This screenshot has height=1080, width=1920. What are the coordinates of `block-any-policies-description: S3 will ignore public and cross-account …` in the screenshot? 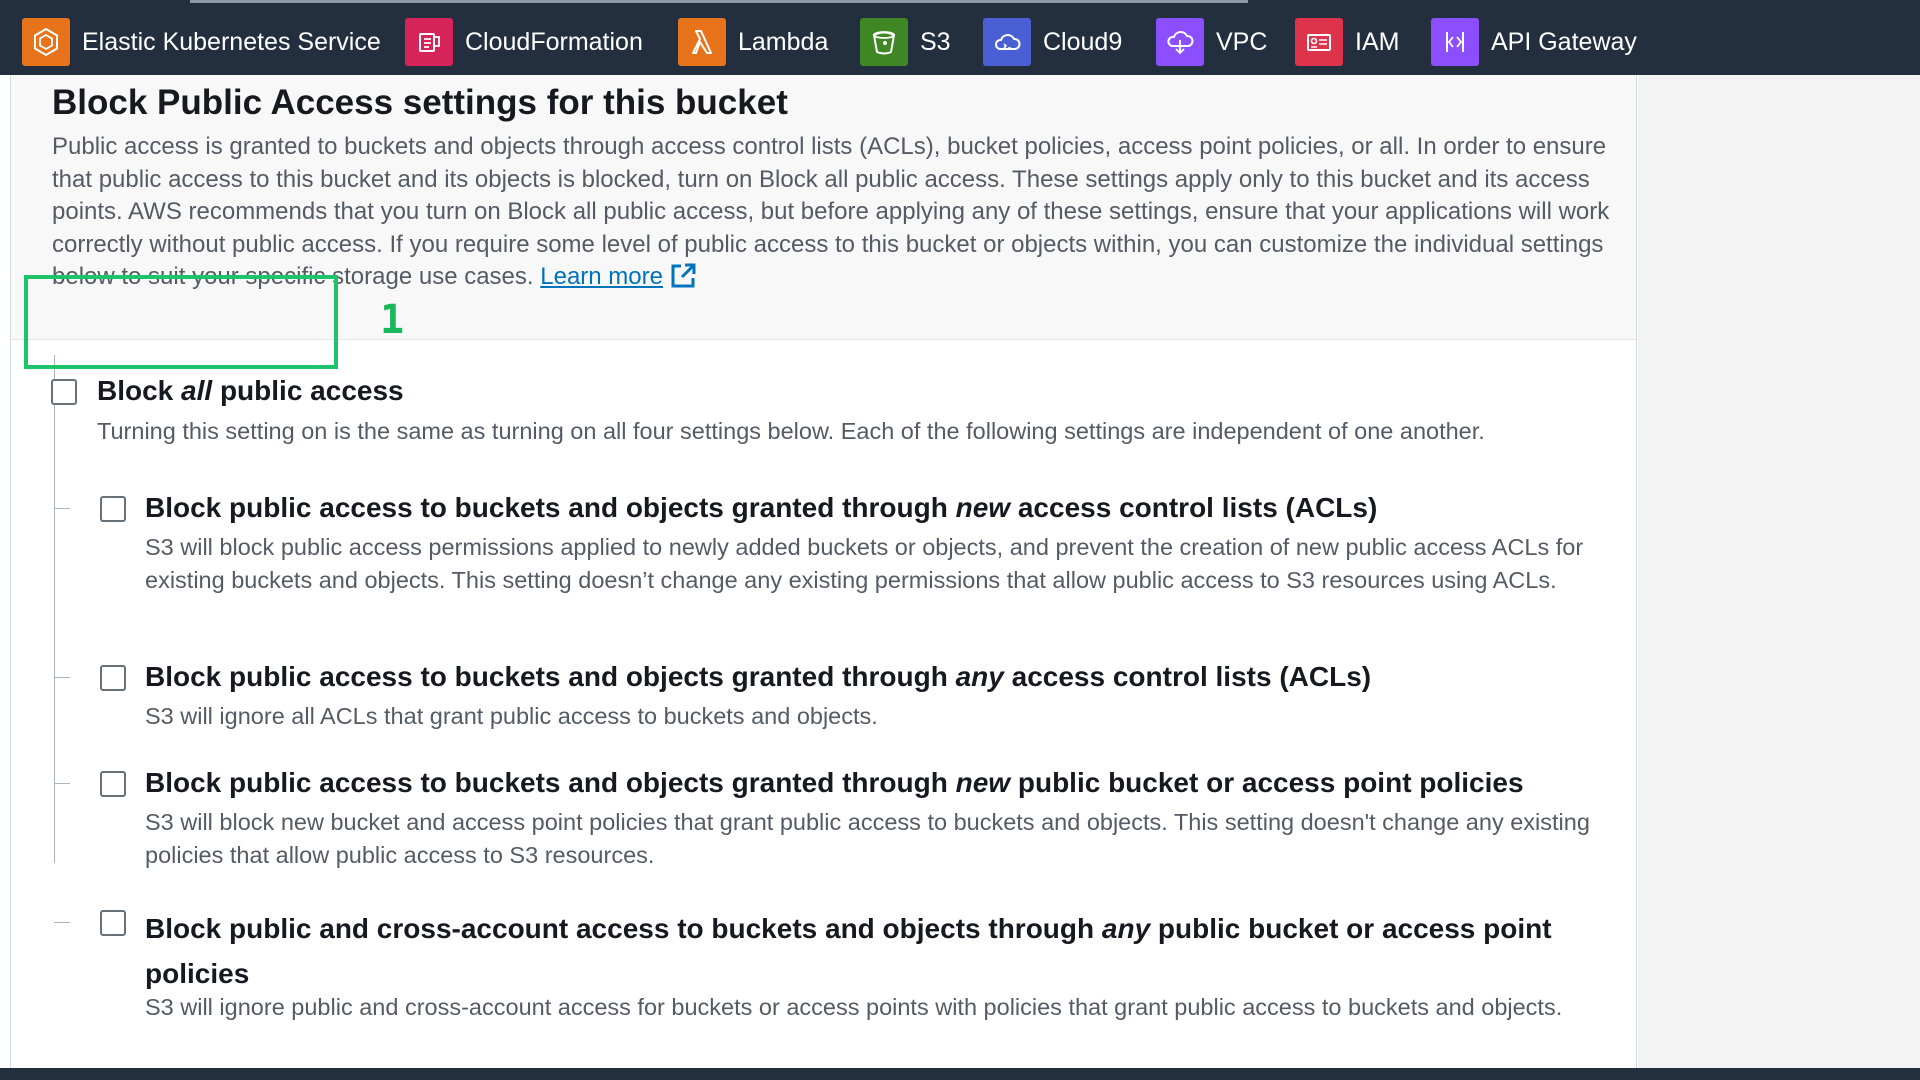 It's located at (854, 1007).